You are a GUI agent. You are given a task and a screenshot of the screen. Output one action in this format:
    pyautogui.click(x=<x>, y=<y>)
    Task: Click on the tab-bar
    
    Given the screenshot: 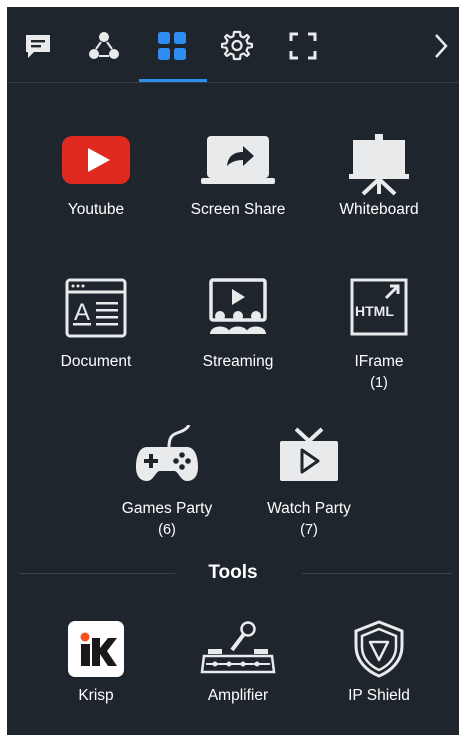 What is the action you would take?
    pyautogui.click(x=233, y=45)
    